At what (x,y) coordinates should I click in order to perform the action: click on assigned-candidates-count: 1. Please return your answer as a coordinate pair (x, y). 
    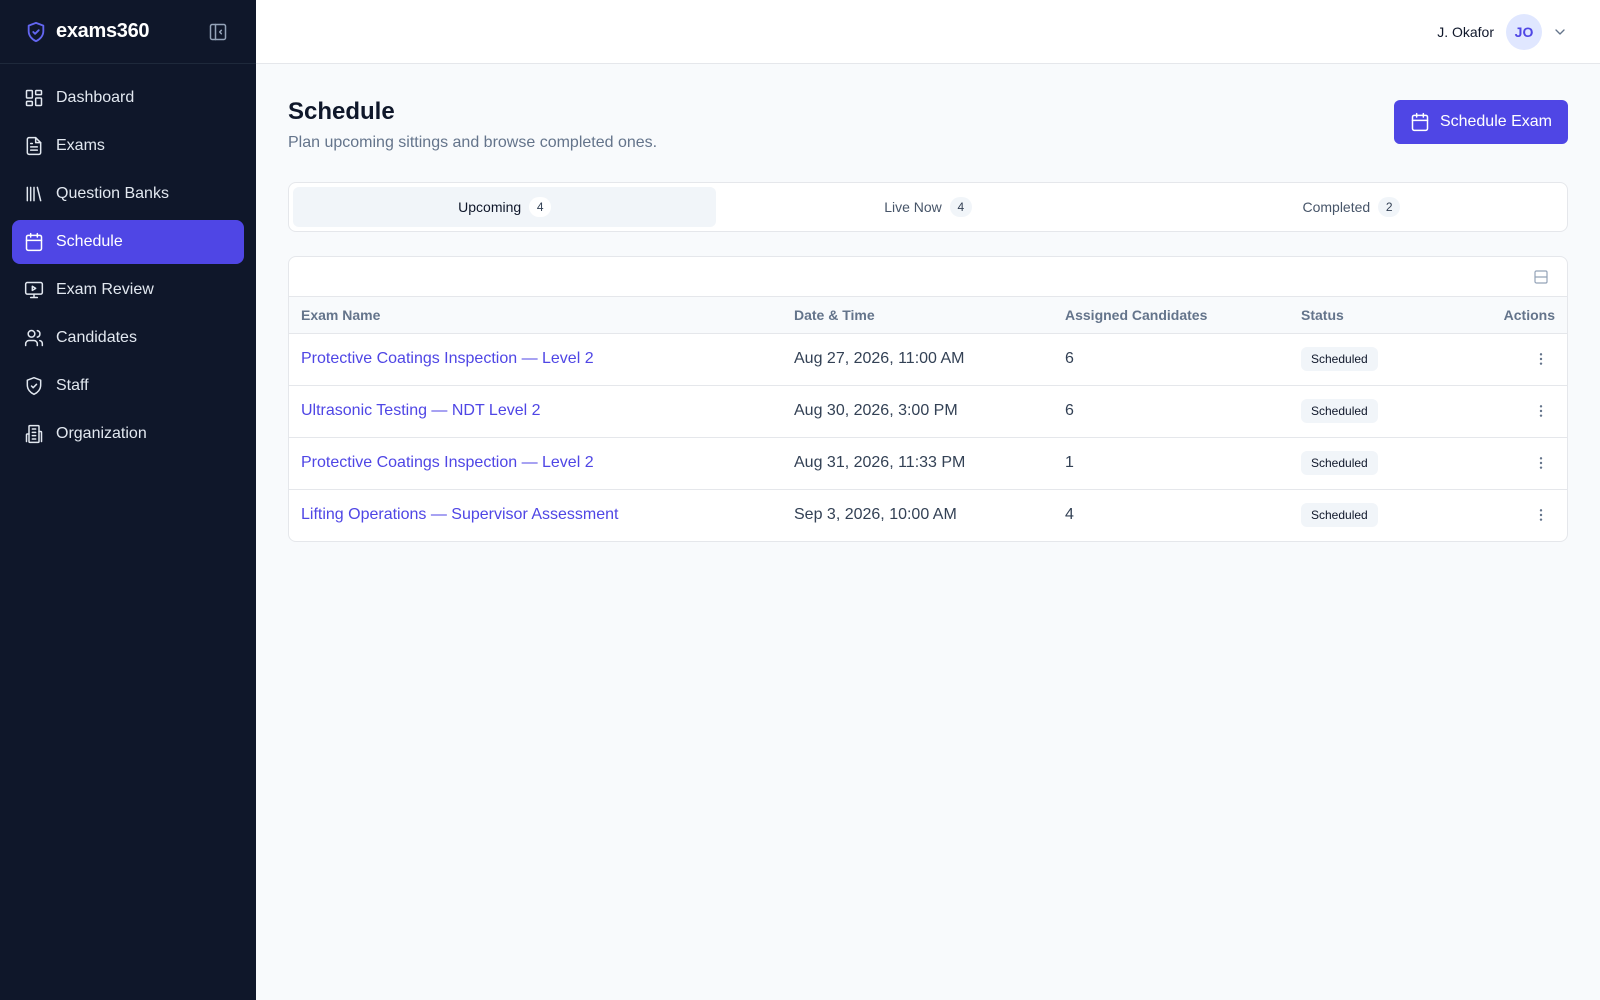
    Looking at the image, I should click on (1069, 462).